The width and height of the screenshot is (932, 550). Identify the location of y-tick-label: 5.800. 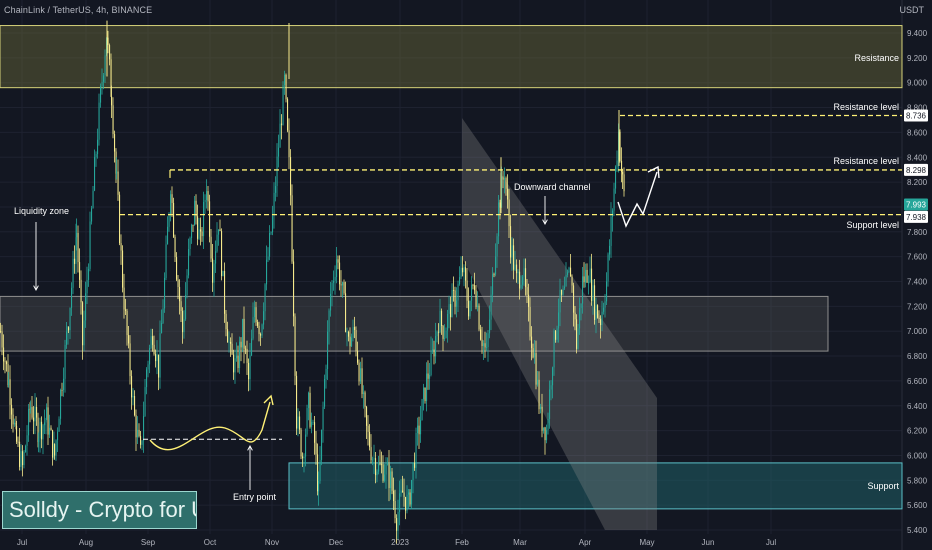
(917, 480).